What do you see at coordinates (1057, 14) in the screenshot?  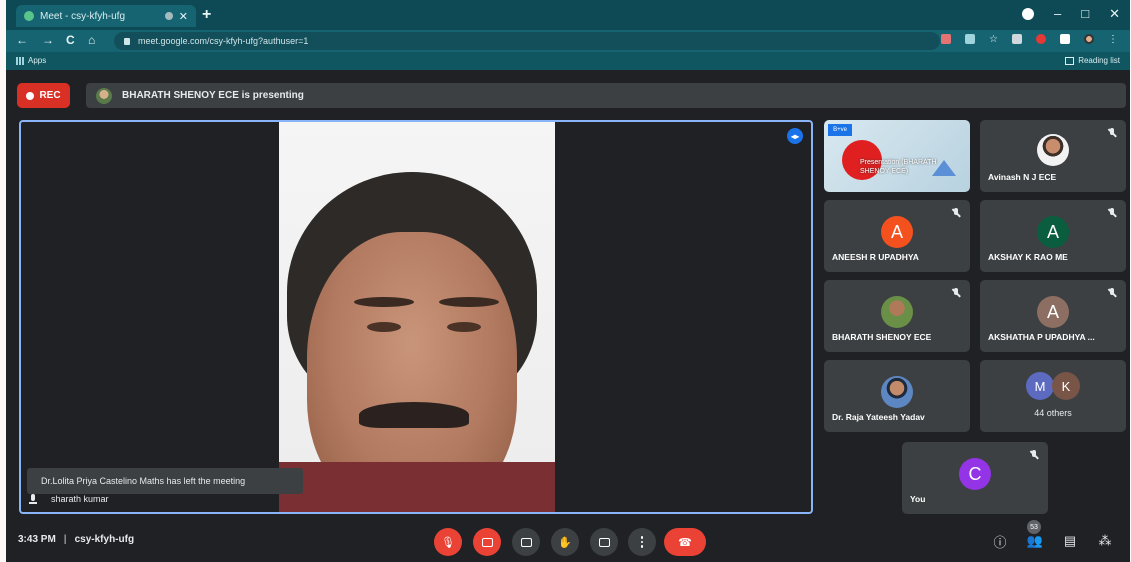 I see `minimize-button: –` at bounding box center [1057, 14].